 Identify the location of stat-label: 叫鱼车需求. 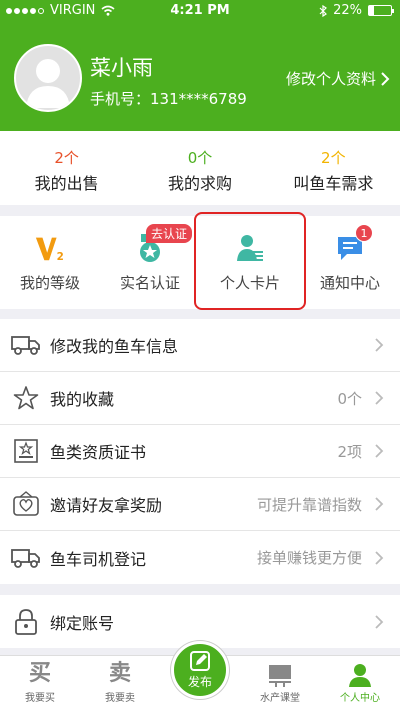
(333, 183).